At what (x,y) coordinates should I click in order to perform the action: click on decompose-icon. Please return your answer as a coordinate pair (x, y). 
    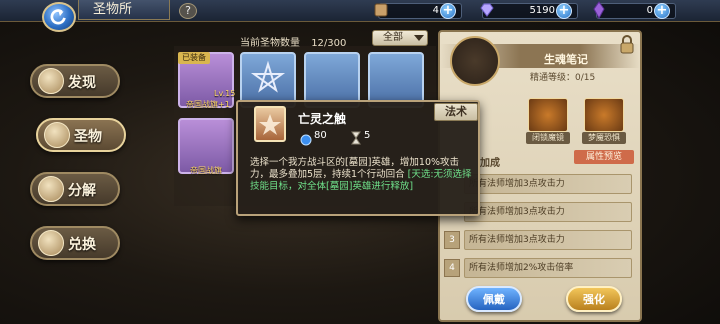
    Looking at the image, I should click on (51, 189).